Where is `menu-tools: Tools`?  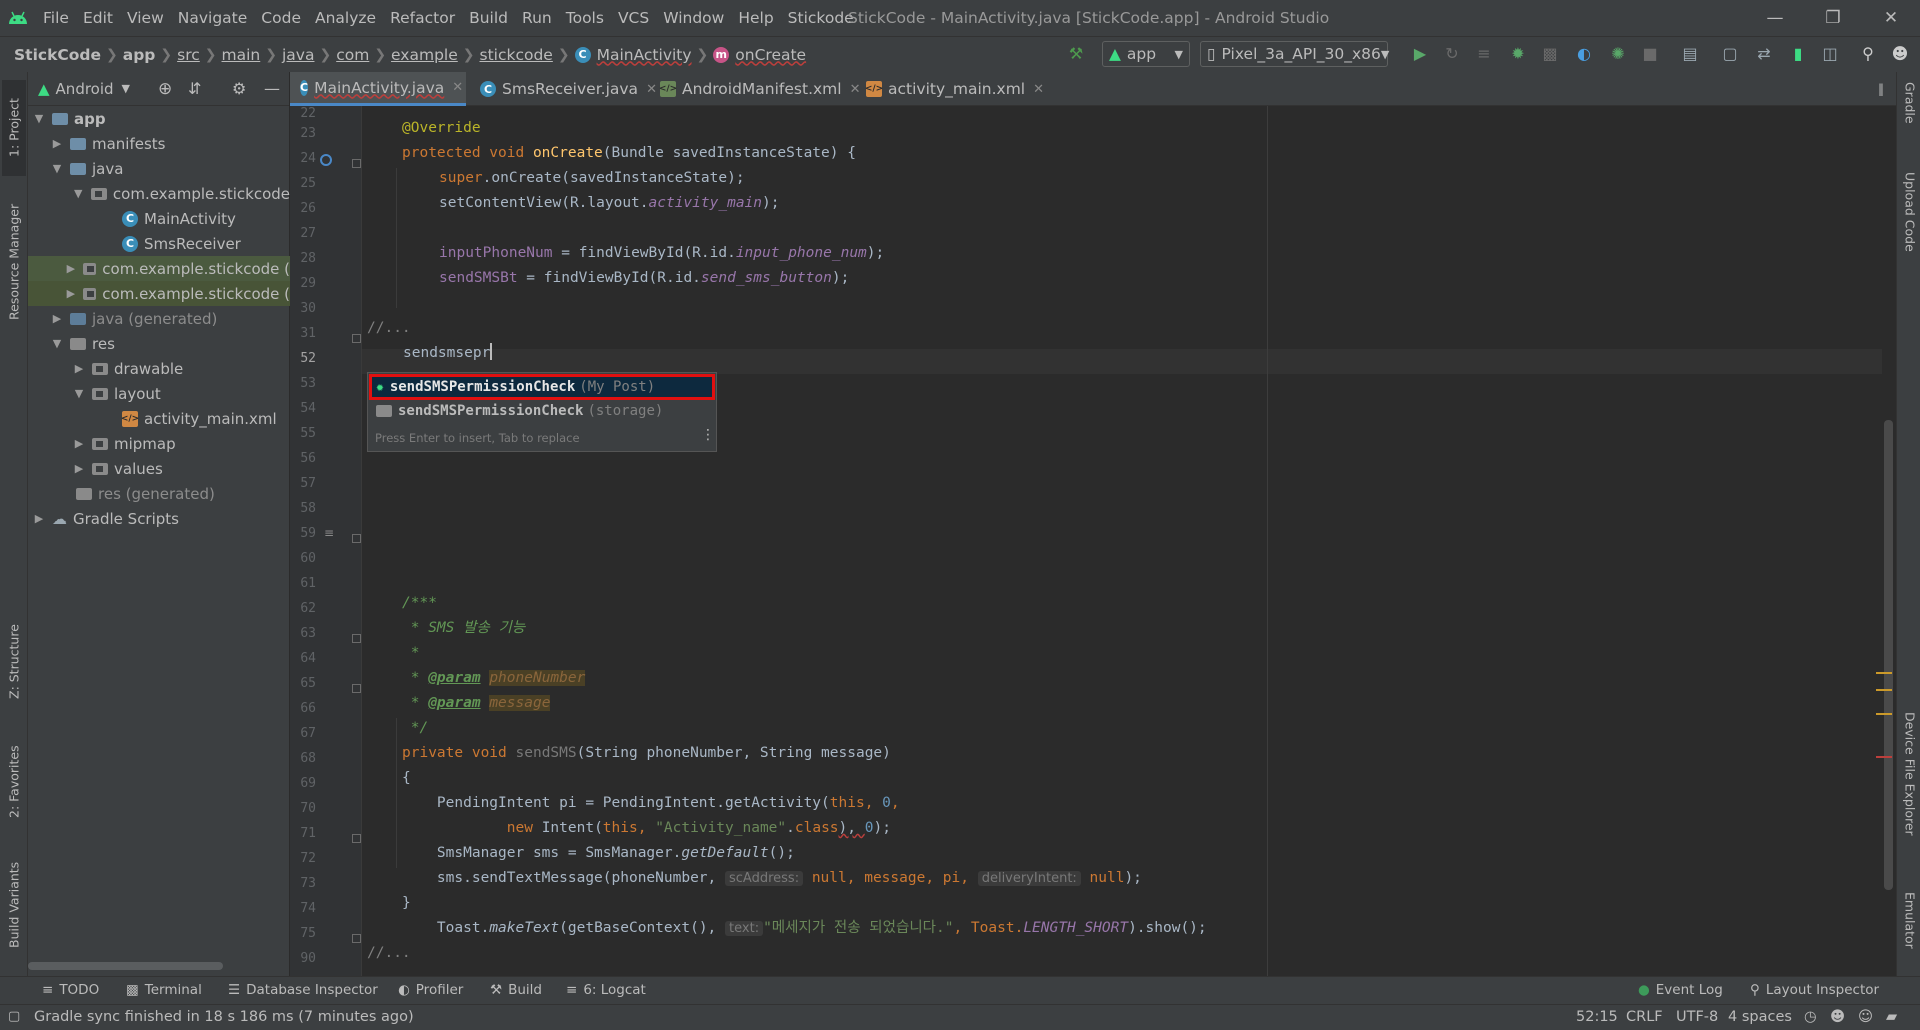 menu-tools: Tools is located at coordinates (585, 18).